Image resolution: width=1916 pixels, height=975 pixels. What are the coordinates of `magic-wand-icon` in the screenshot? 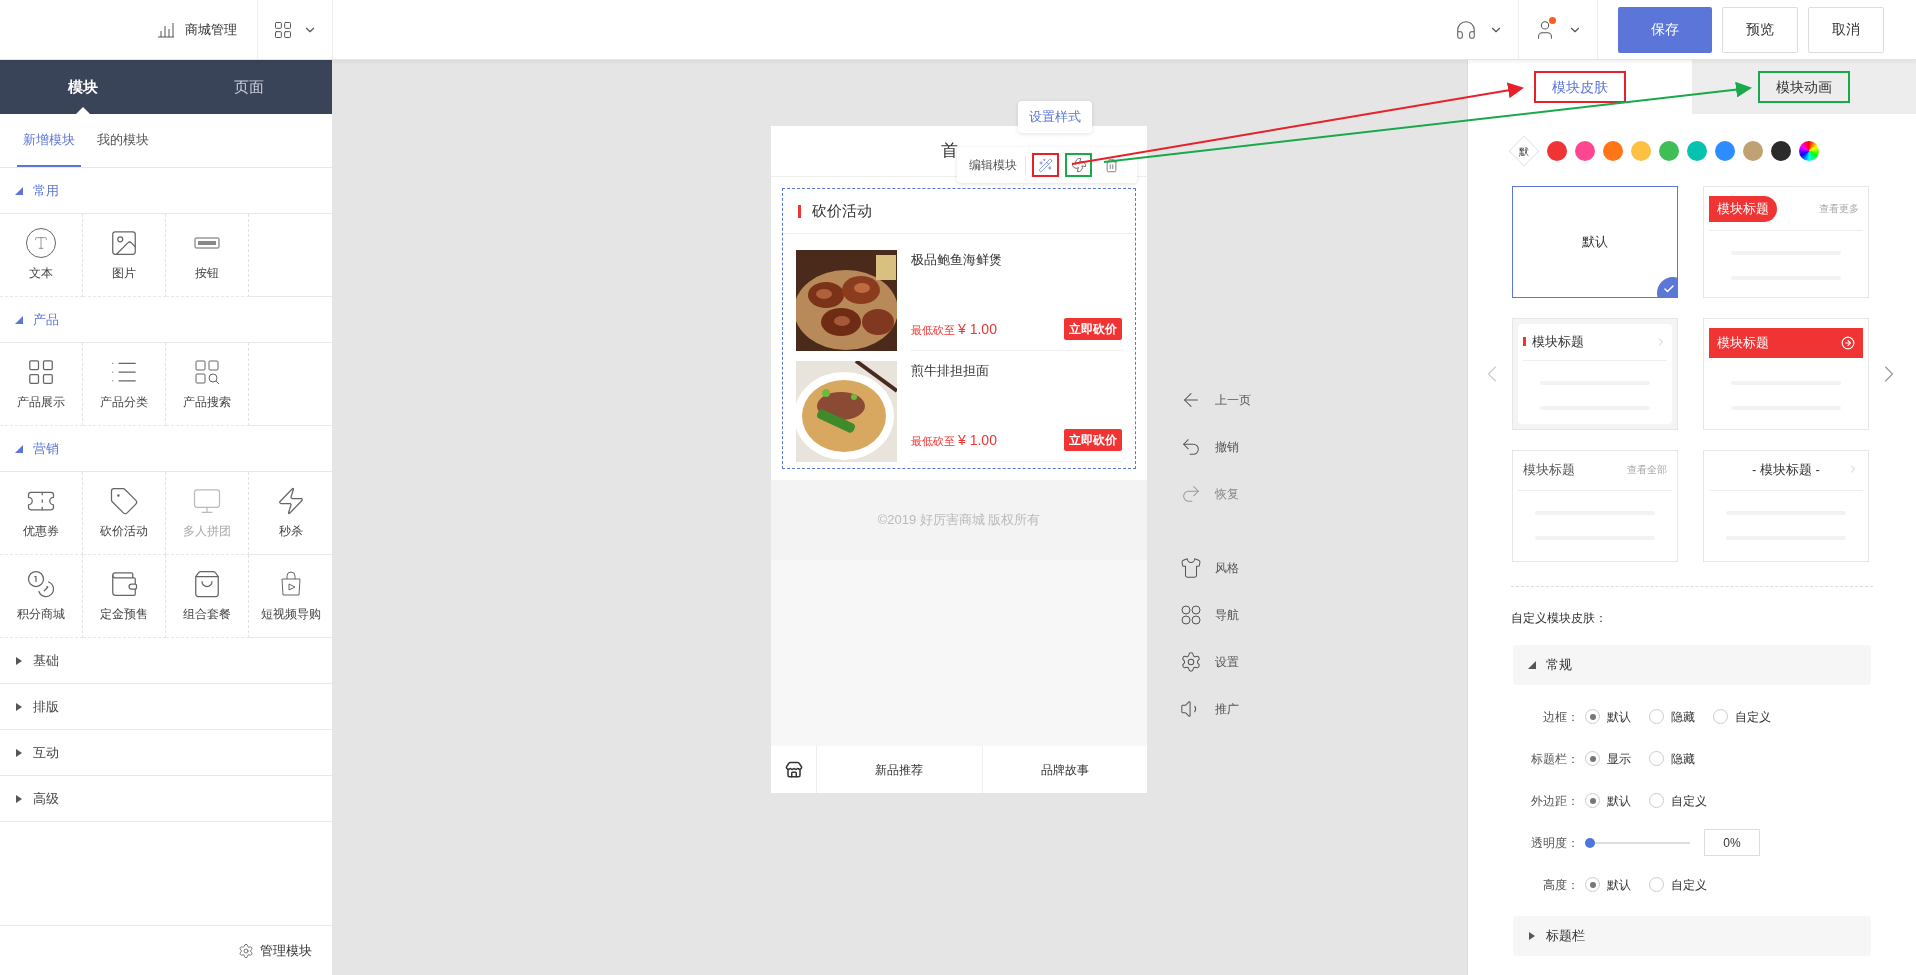 It's located at (1045, 165).